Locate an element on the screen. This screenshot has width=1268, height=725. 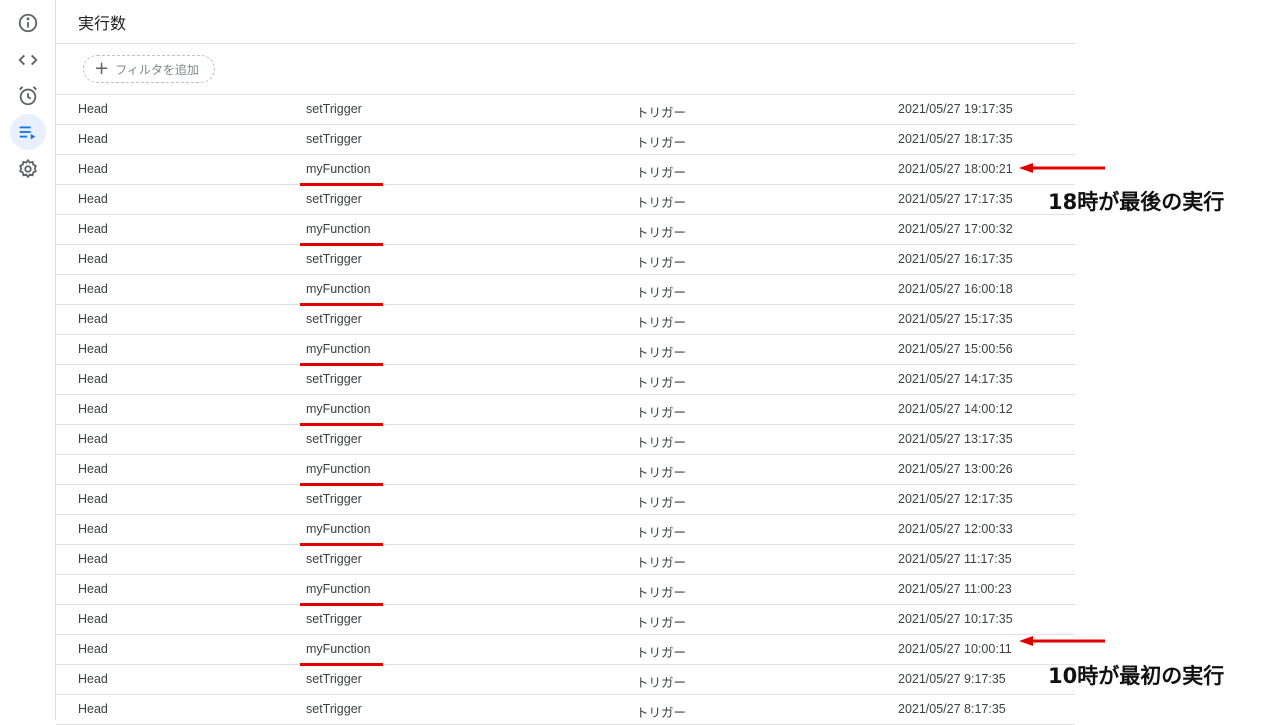
start-time-cell: 2021/05/27 18:00:21 is located at coordinates (955, 169).